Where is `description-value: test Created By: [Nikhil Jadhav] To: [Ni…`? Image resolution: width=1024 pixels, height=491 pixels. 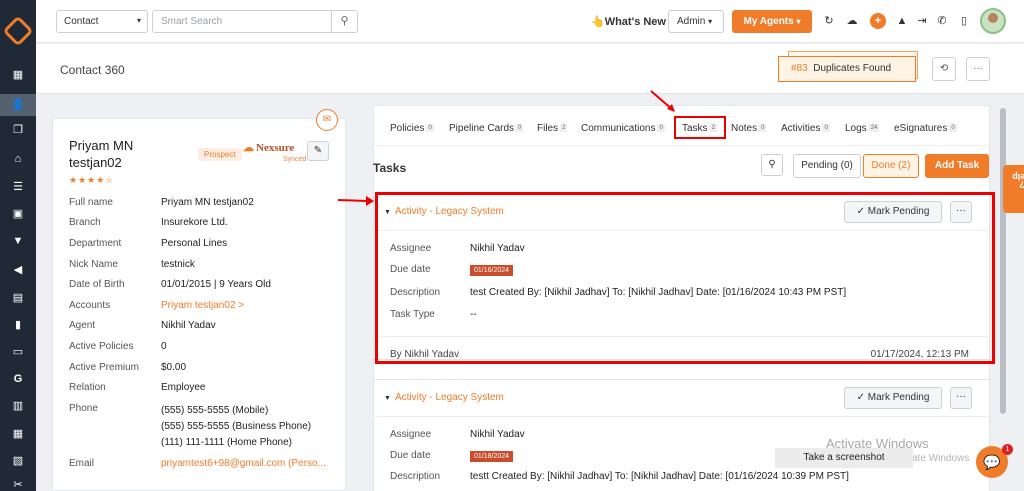
description-value: test Created By: [Nikhil Jadhav] To: [Ni… is located at coordinates (658, 292).